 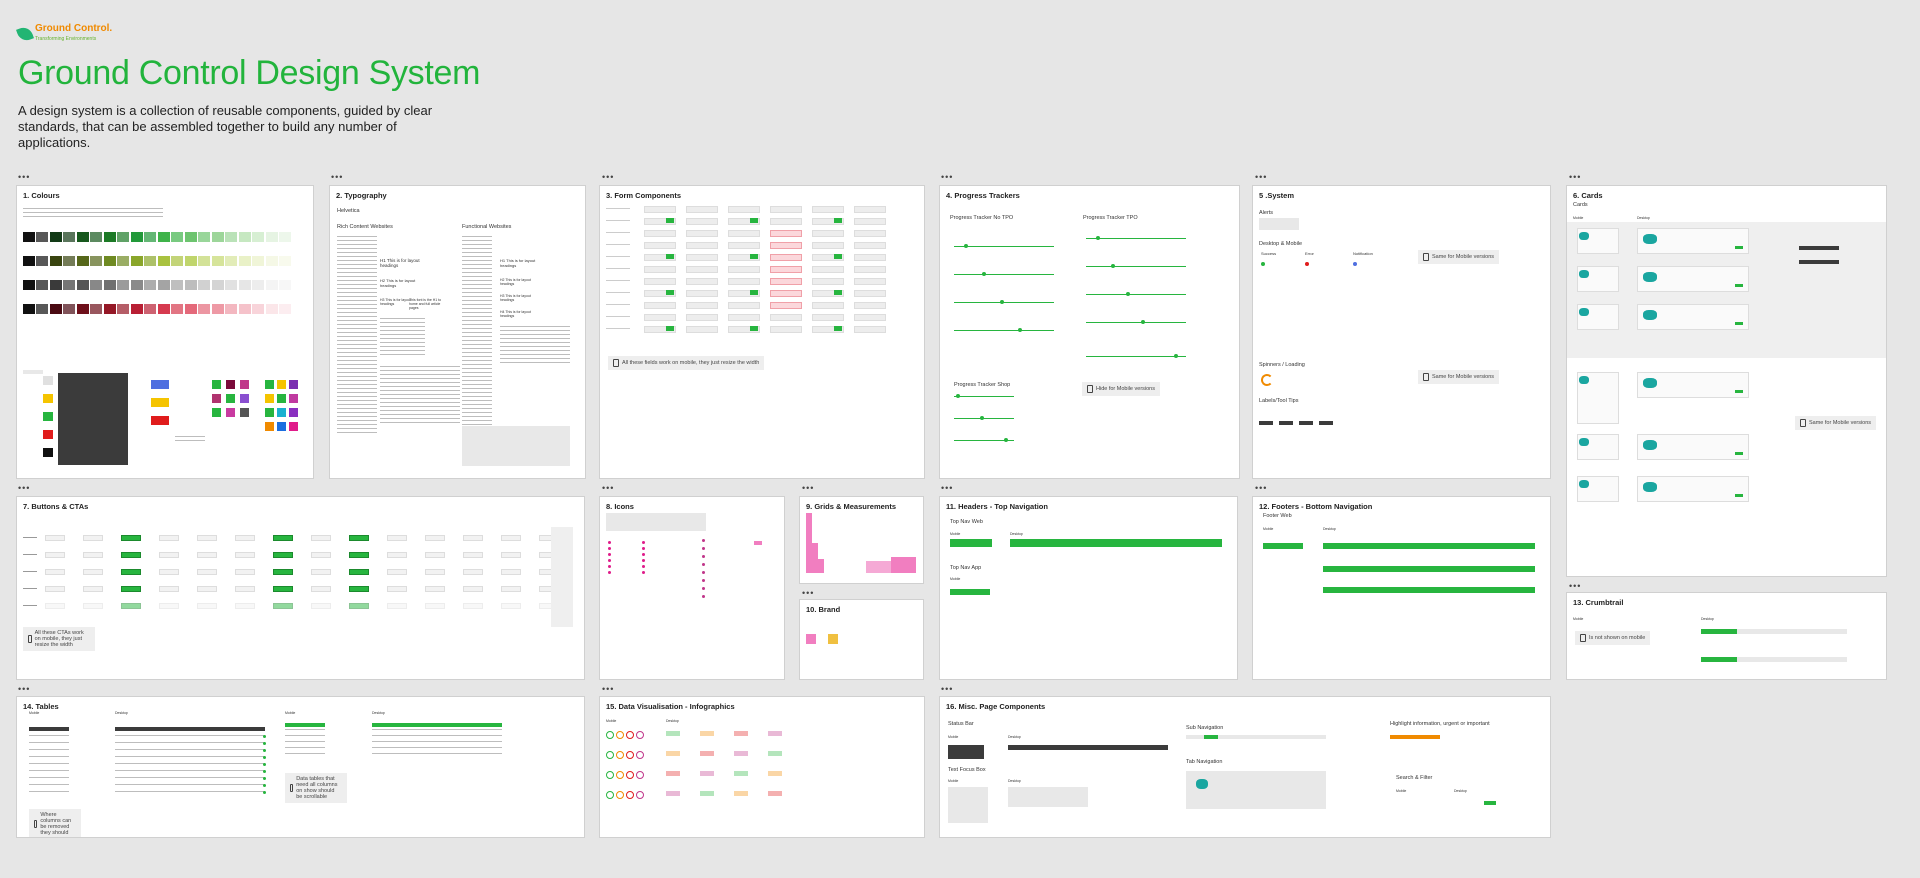 What do you see at coordinates (1316, 506) in the screenshot?
I see `panel-title: 12. Footers - Bottom Navigation` at bounding box center [1316, 506].